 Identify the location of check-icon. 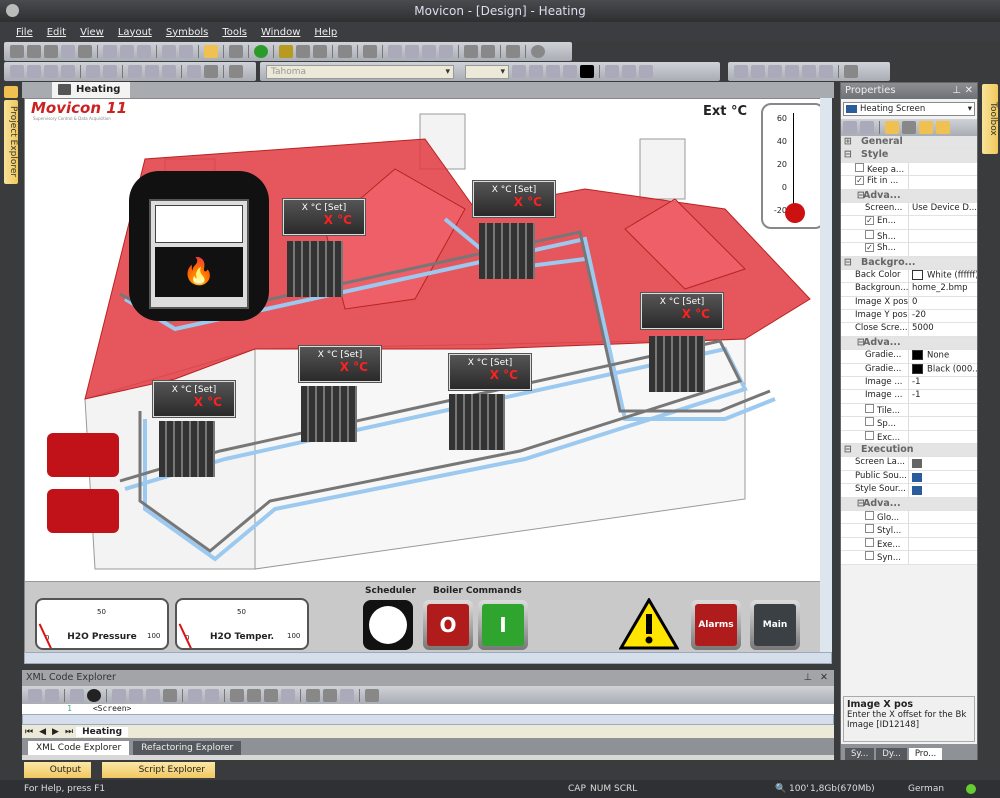
(35, 695).